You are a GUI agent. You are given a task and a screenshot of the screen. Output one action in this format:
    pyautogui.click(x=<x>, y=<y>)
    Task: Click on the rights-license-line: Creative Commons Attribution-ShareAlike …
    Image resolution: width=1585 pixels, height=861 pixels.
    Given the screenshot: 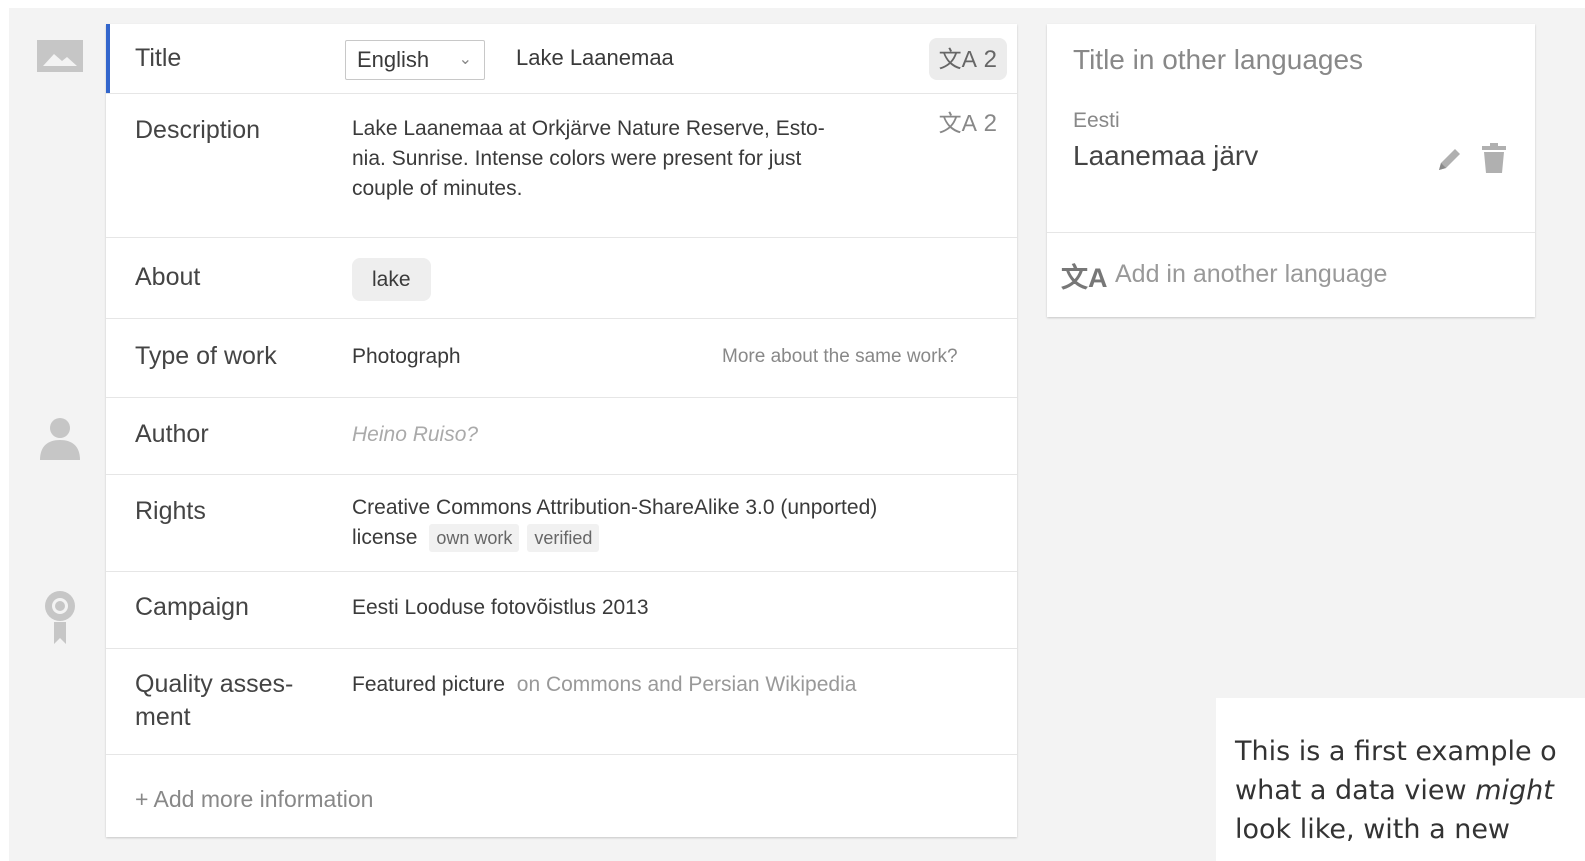 What is the action you would take?
    pyautogui.click(x=615, y=507)
    